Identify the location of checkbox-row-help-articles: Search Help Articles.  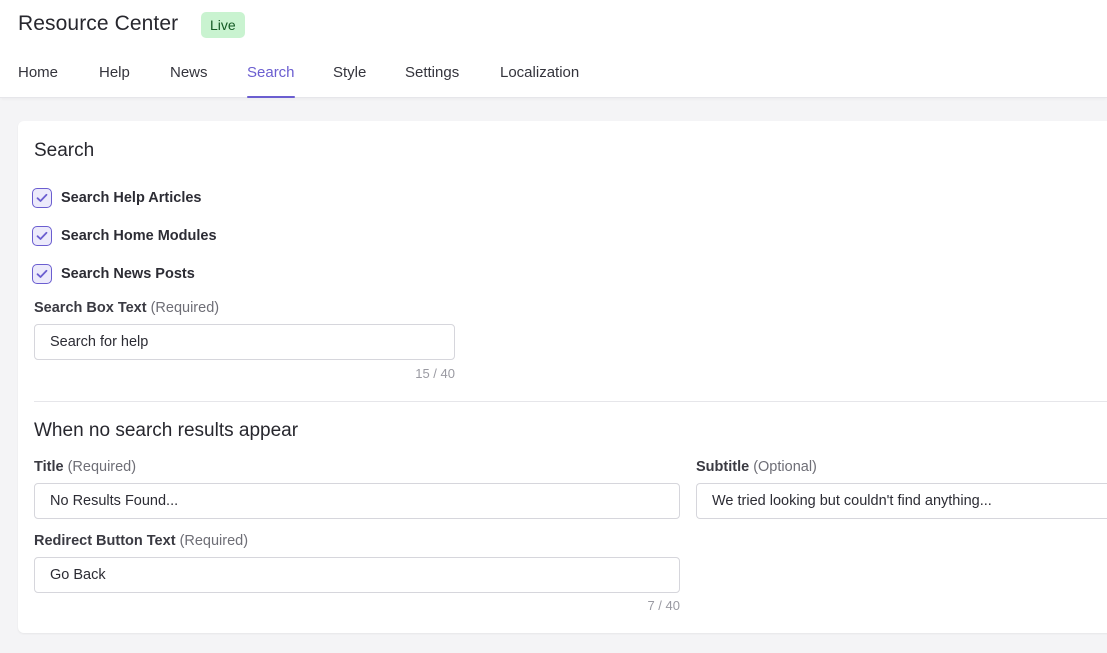
(117, 198).